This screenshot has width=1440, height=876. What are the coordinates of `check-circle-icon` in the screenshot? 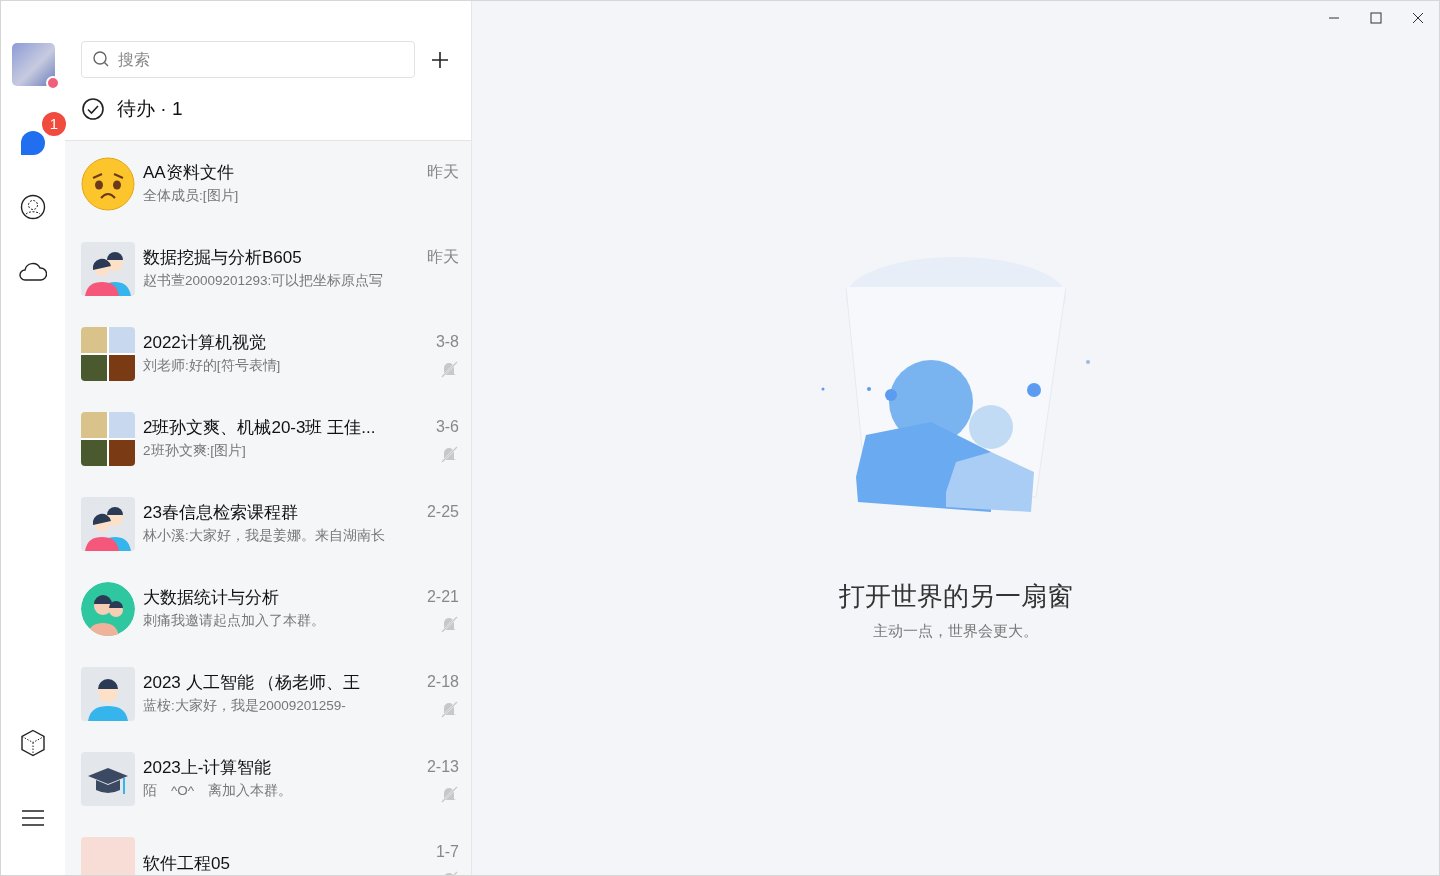 It's located at (93, 109).